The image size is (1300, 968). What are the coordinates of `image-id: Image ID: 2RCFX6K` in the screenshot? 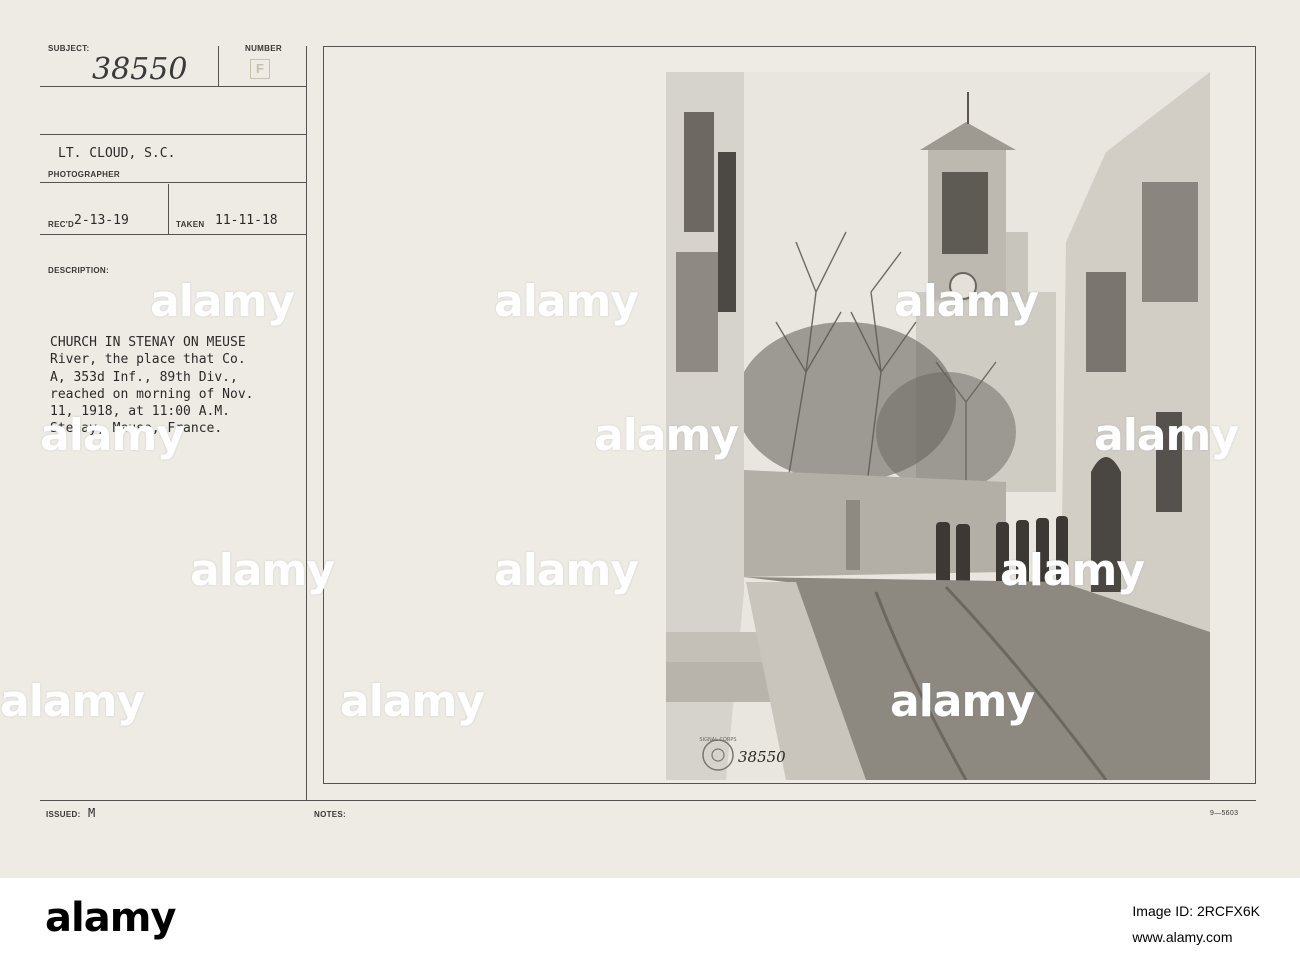 It's located at (1196, 911).